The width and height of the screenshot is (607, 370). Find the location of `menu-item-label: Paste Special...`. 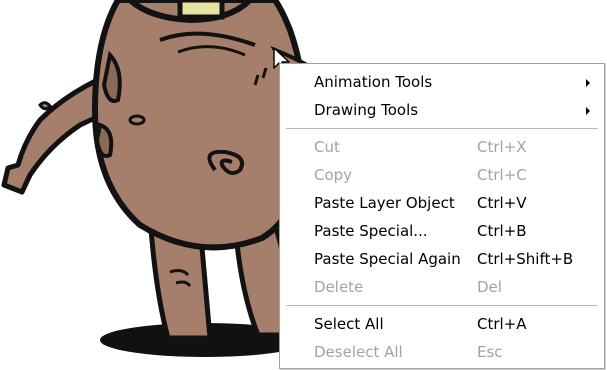

menu-item-label: Paste Special... is located at coordinates (371, 231).